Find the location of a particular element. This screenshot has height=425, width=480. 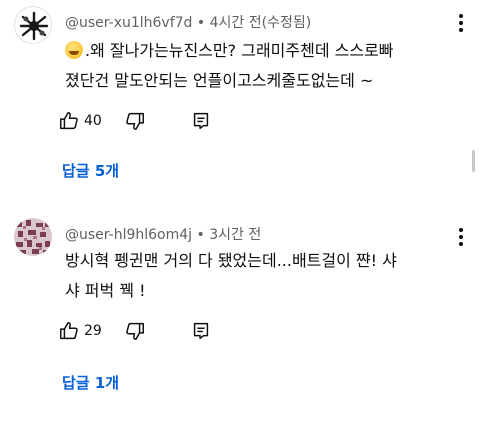

username: @user-hl9hl6om4j is located at coordinates (128, 235).